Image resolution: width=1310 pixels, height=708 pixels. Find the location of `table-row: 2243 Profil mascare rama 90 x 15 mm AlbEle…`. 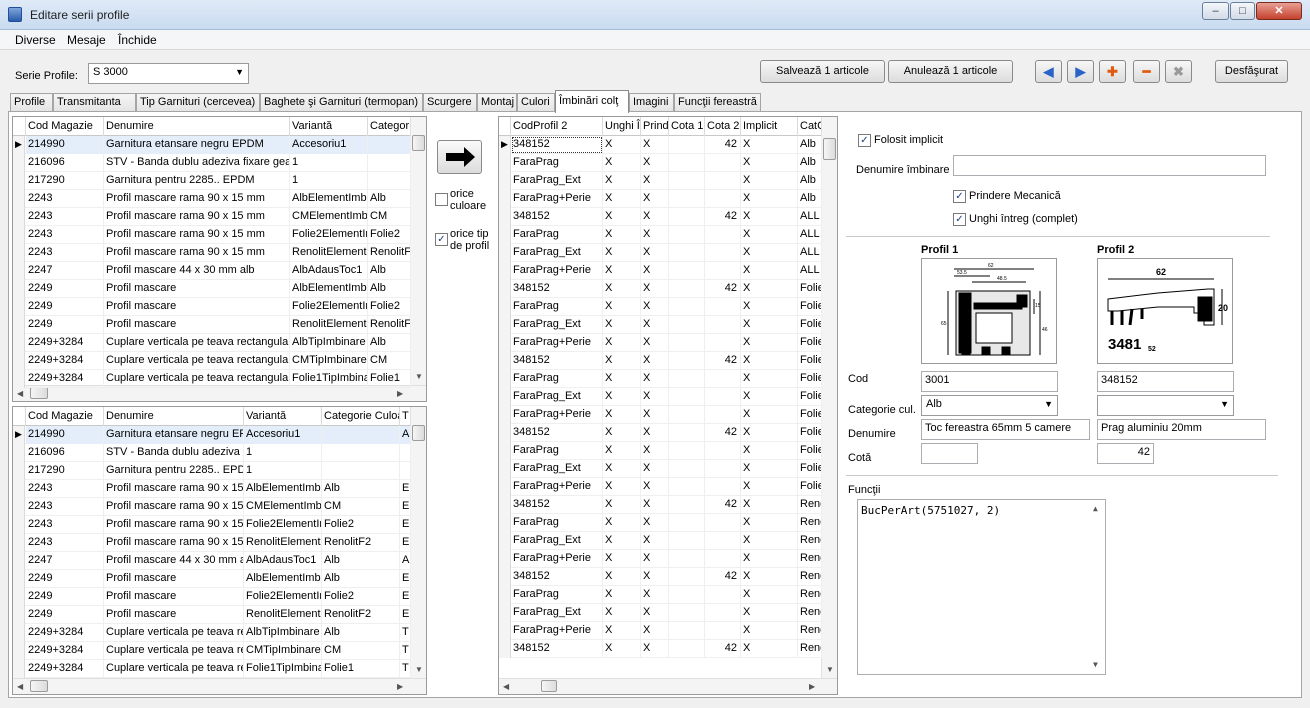

table-row: 2243 Profil mascare rama 90 x 15 mm AlbEle… is located at coordinates (212, 199).